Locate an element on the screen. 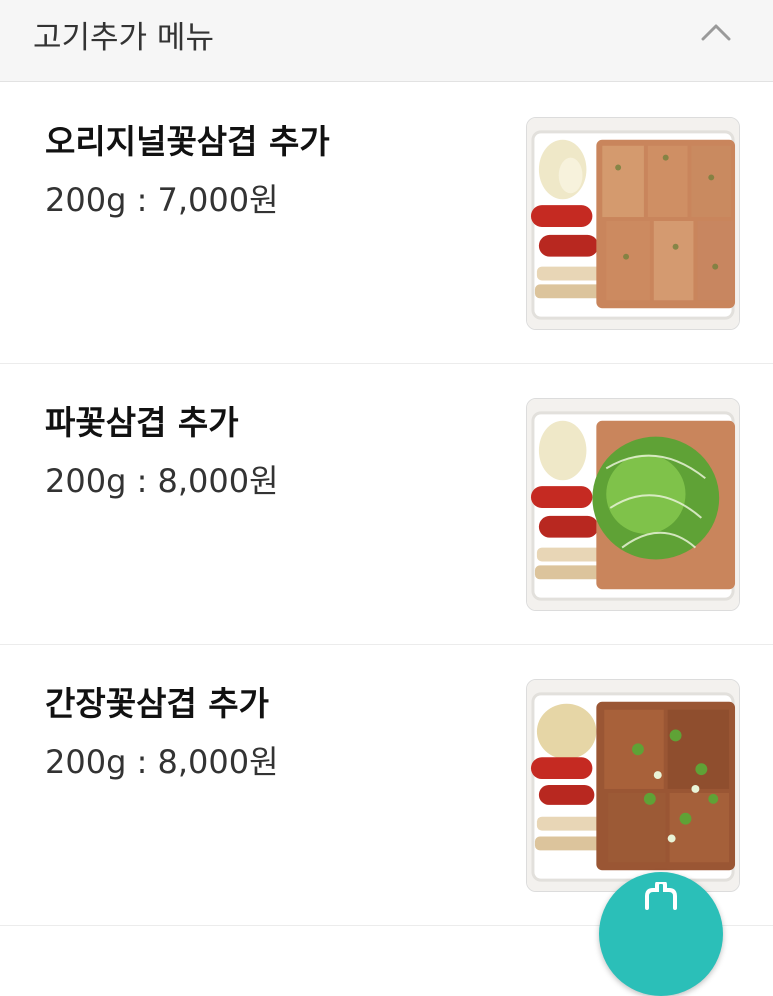 The image size is (773, 996). item-price: 200g : 7,000원 is located at coordinates (162, 200).